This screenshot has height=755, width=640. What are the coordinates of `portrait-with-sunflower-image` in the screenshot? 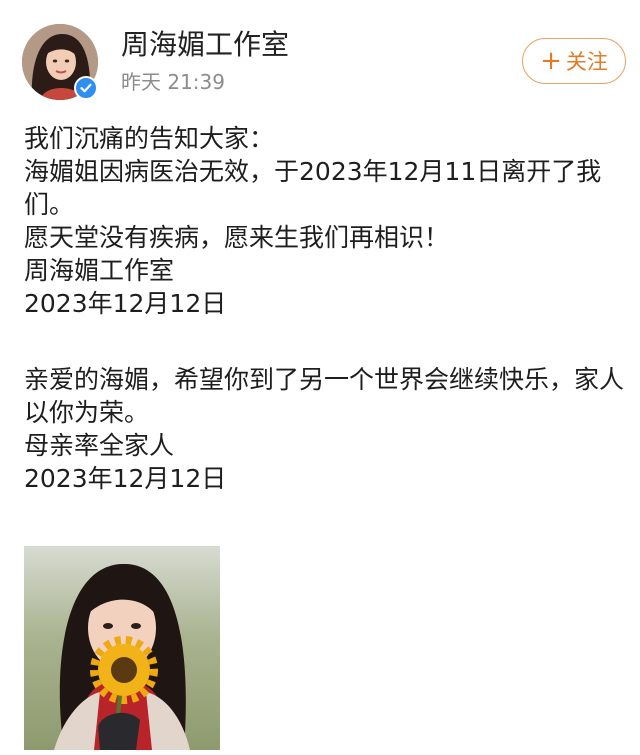 It's located at (122, 648).